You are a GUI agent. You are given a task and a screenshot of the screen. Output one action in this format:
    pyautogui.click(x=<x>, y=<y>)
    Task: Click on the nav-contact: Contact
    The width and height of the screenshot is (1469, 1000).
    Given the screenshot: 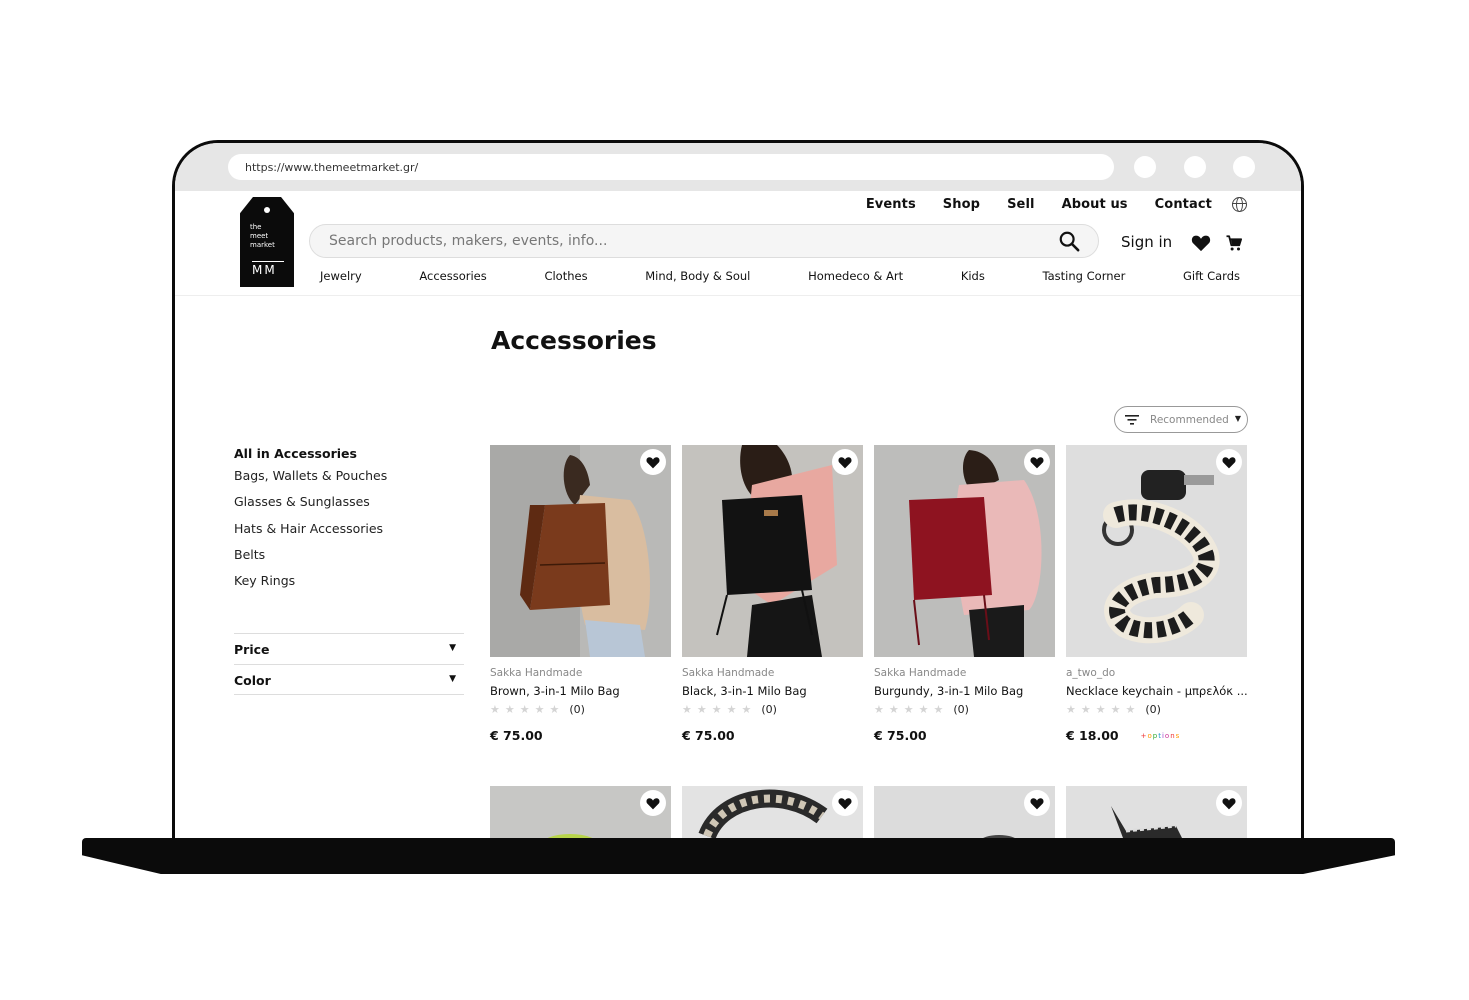 What is the action you would take?
    pyautogui.click(x=1183, y=204)
    